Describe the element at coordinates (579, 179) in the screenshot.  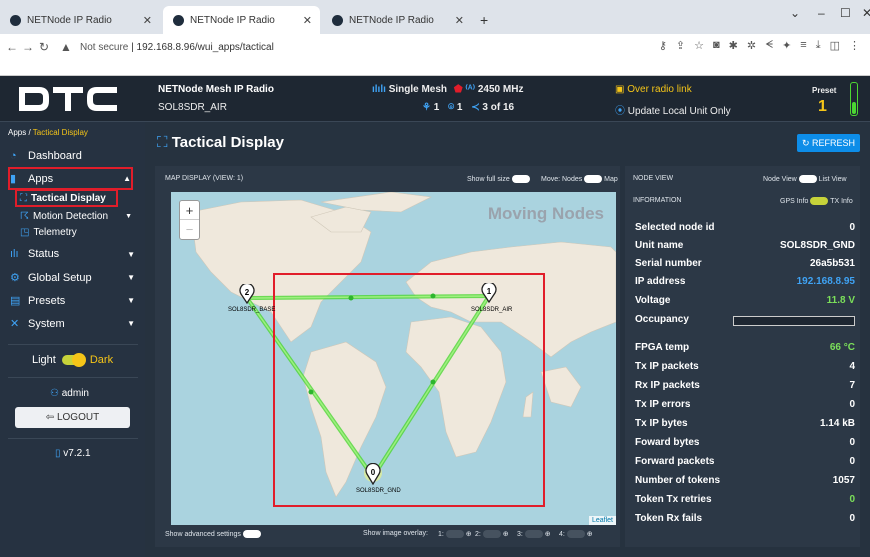
I see `move-toggle: Move: Nodes Map` at that location.